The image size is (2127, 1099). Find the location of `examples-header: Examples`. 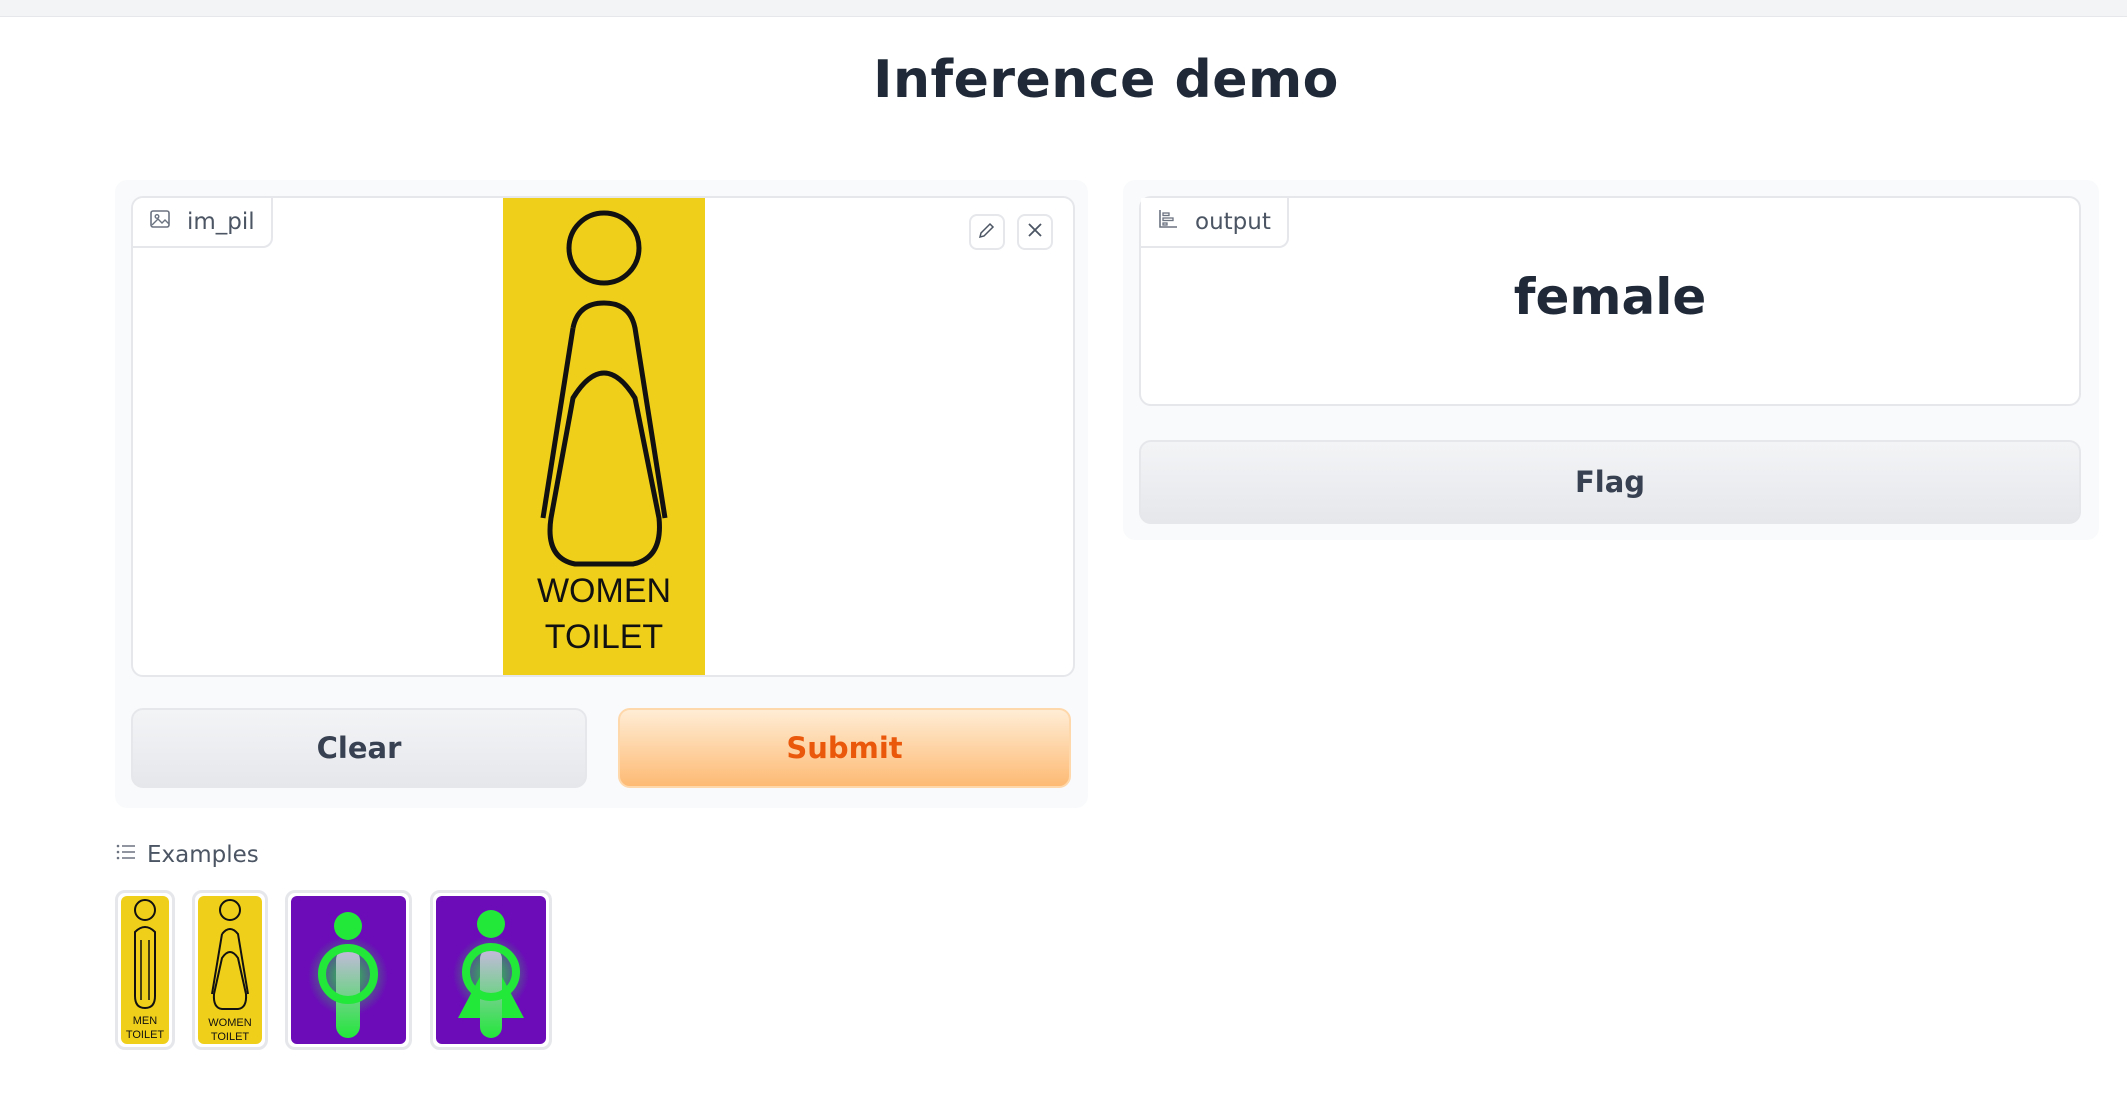

examples-header: Examples is located at coordinates (187, 855).